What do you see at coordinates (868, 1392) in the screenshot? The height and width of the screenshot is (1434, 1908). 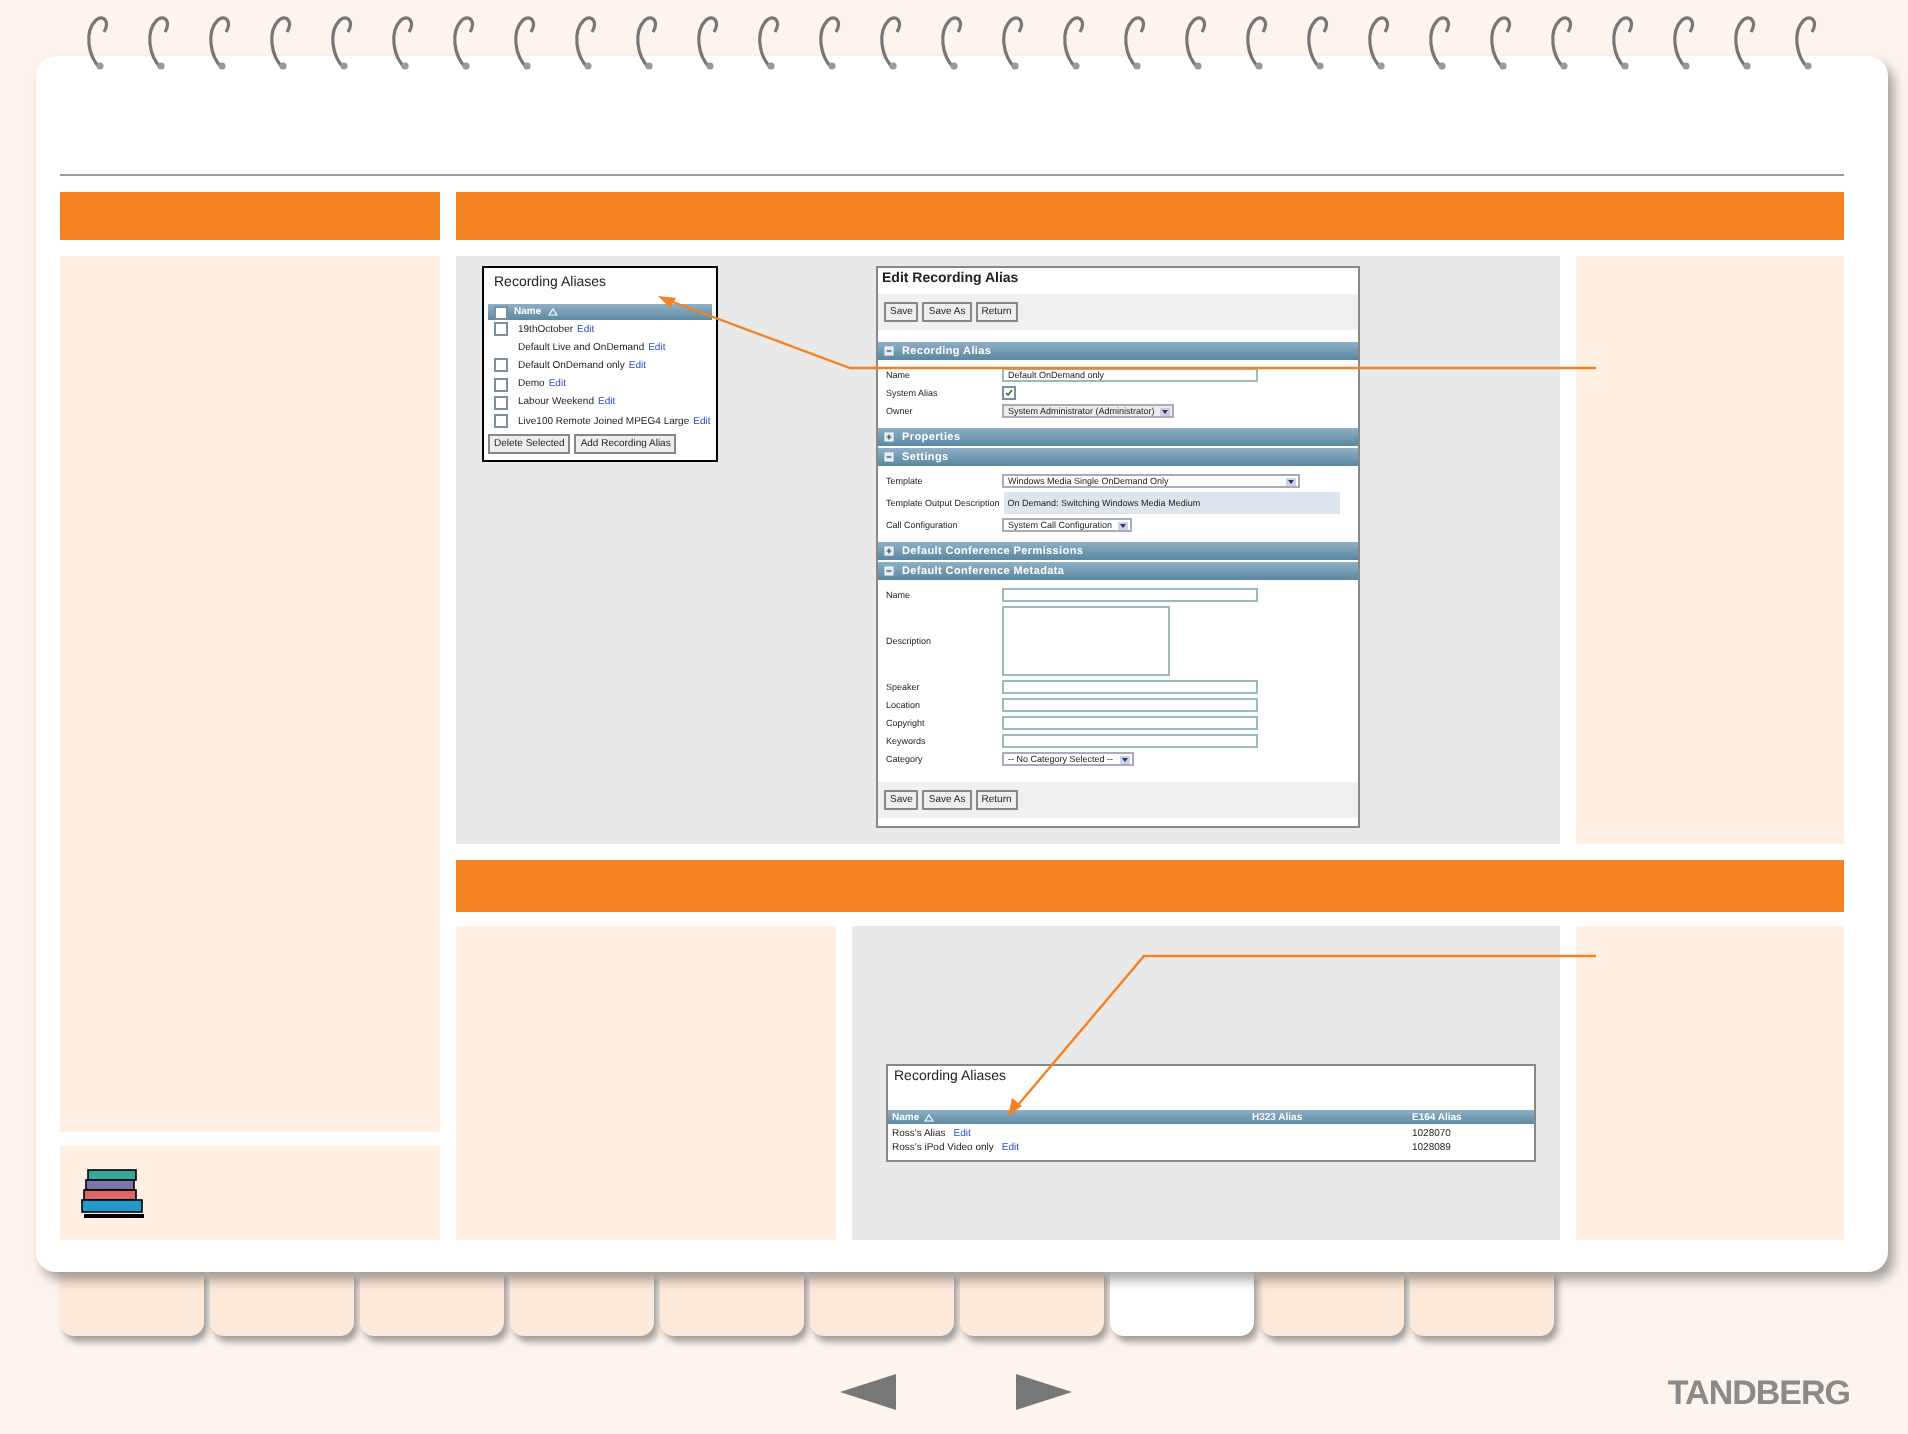 I see `previous-button` at bounding box center [868, 1392].